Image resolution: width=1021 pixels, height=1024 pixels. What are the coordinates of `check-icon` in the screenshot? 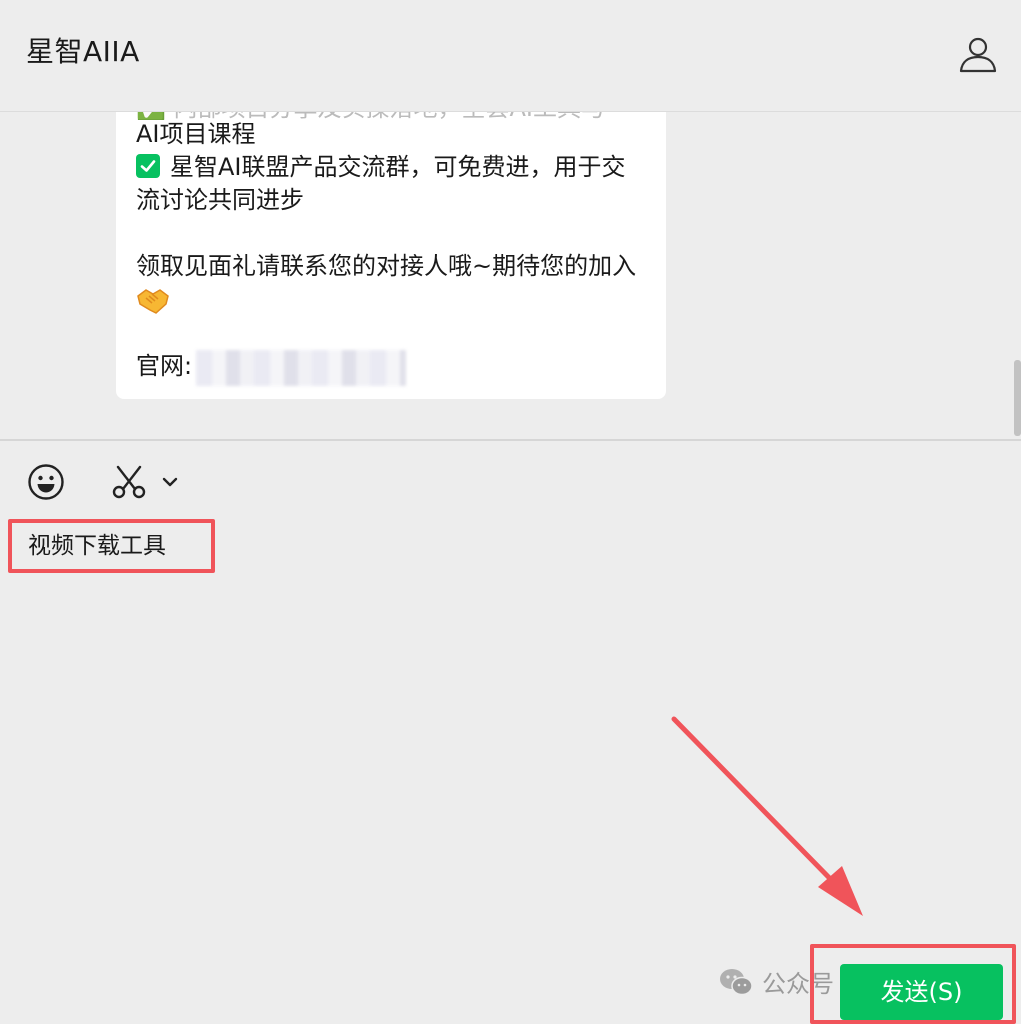 It's located at (148, 166).